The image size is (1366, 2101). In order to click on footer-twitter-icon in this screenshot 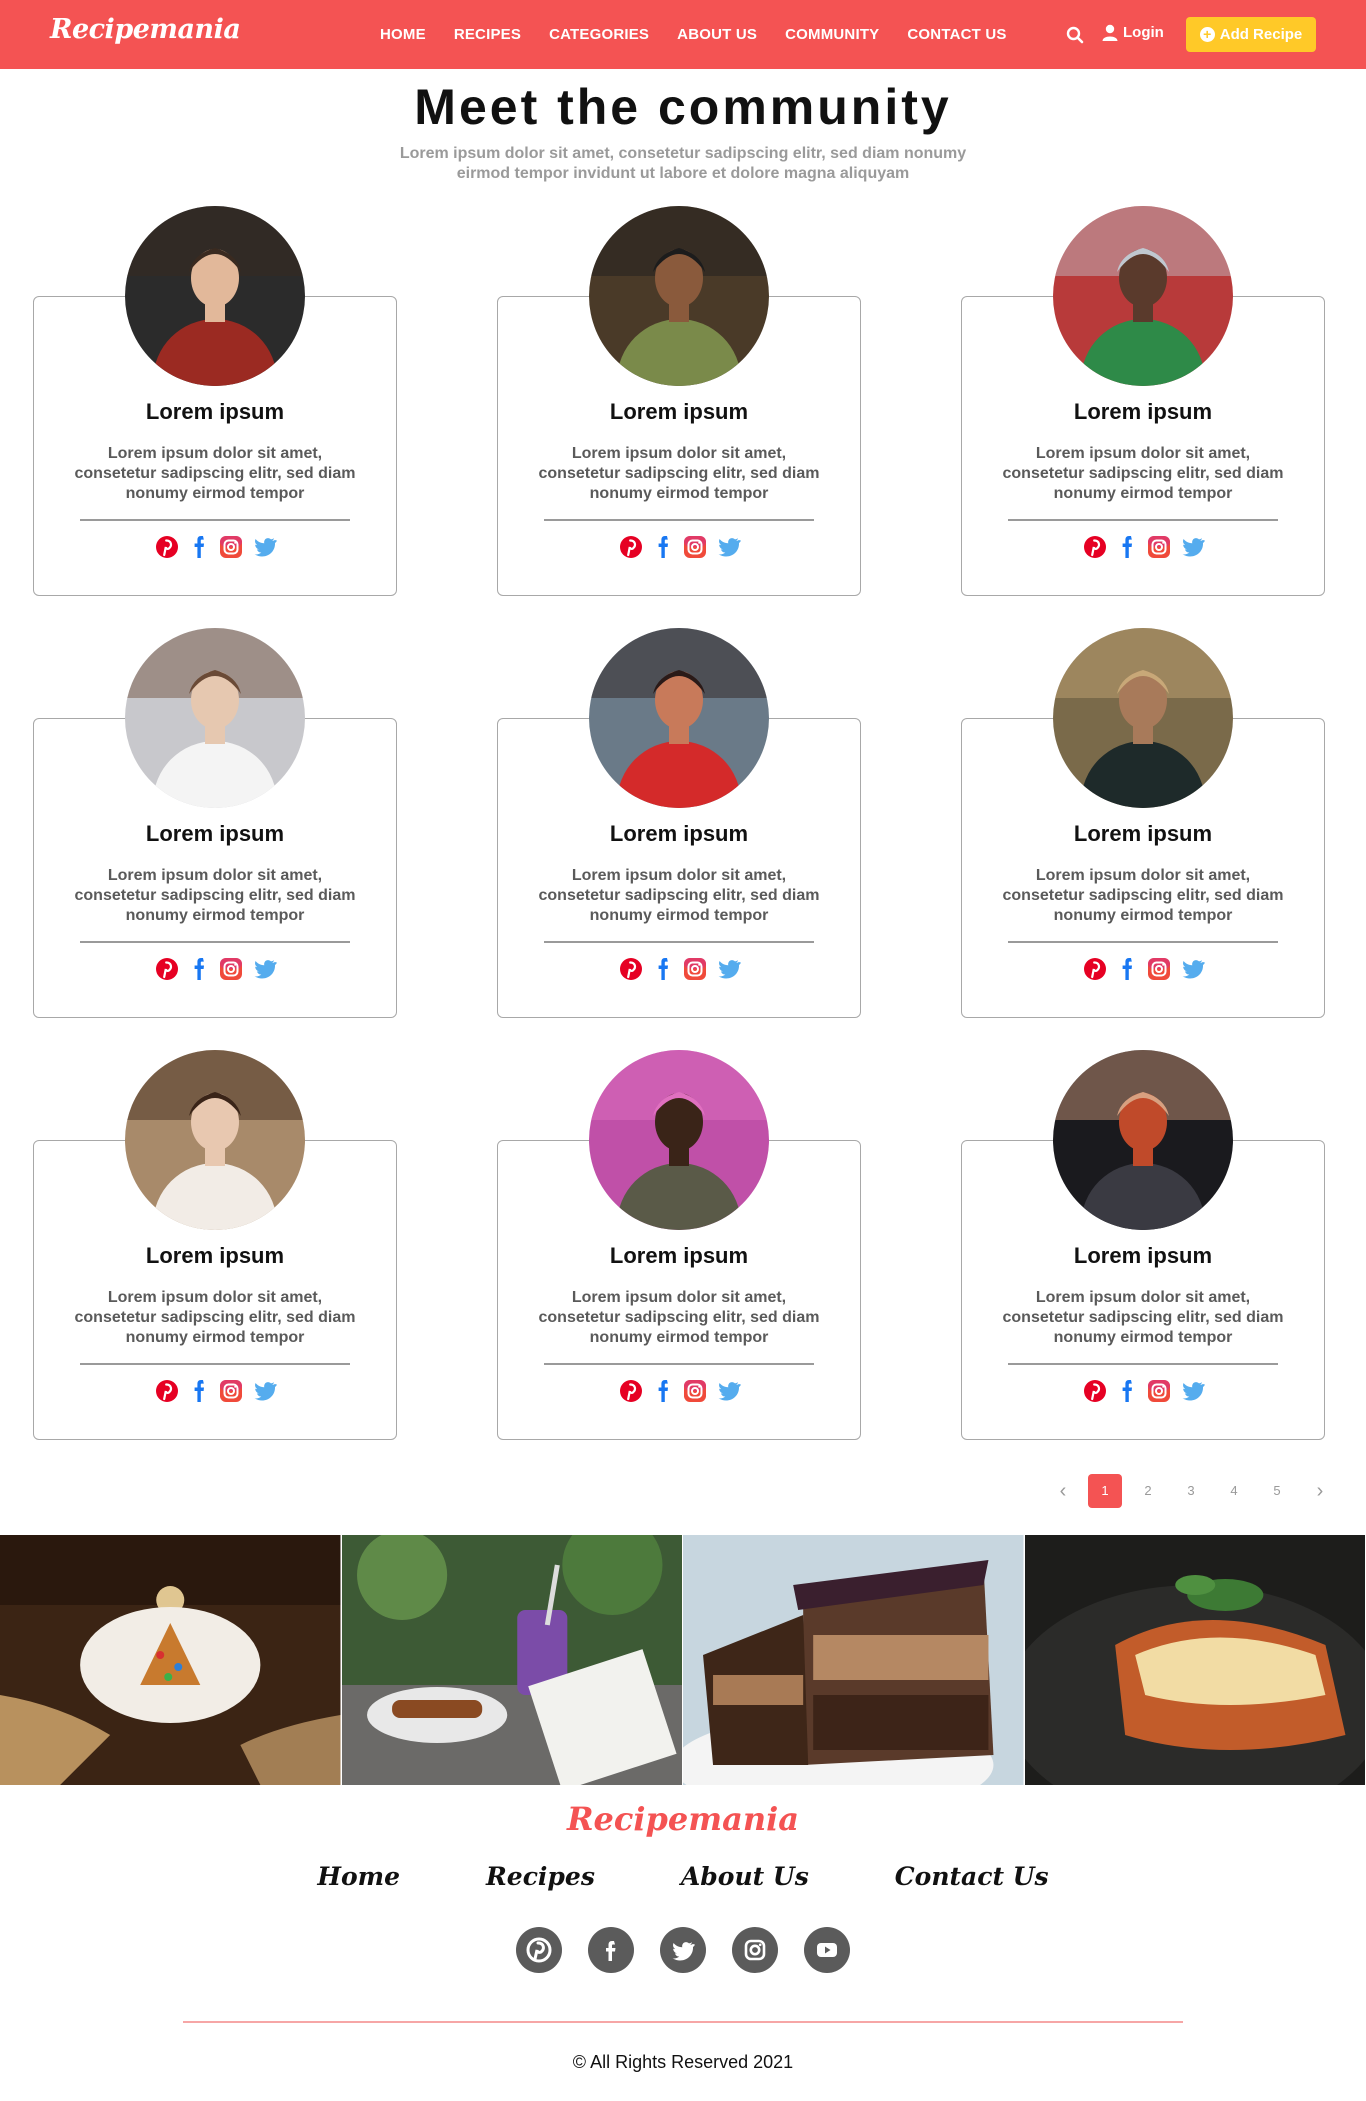, I will do `click(683, 1950)`.